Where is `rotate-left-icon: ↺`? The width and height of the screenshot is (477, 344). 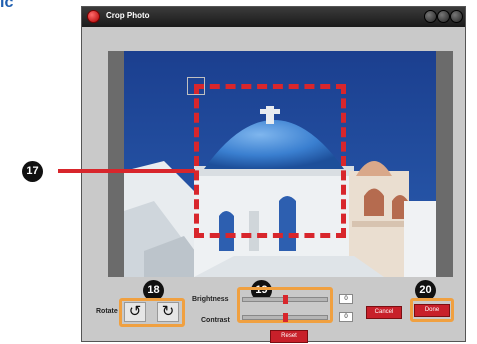
rotate-left-icon: ↺ is located at coordinates (135, 311).